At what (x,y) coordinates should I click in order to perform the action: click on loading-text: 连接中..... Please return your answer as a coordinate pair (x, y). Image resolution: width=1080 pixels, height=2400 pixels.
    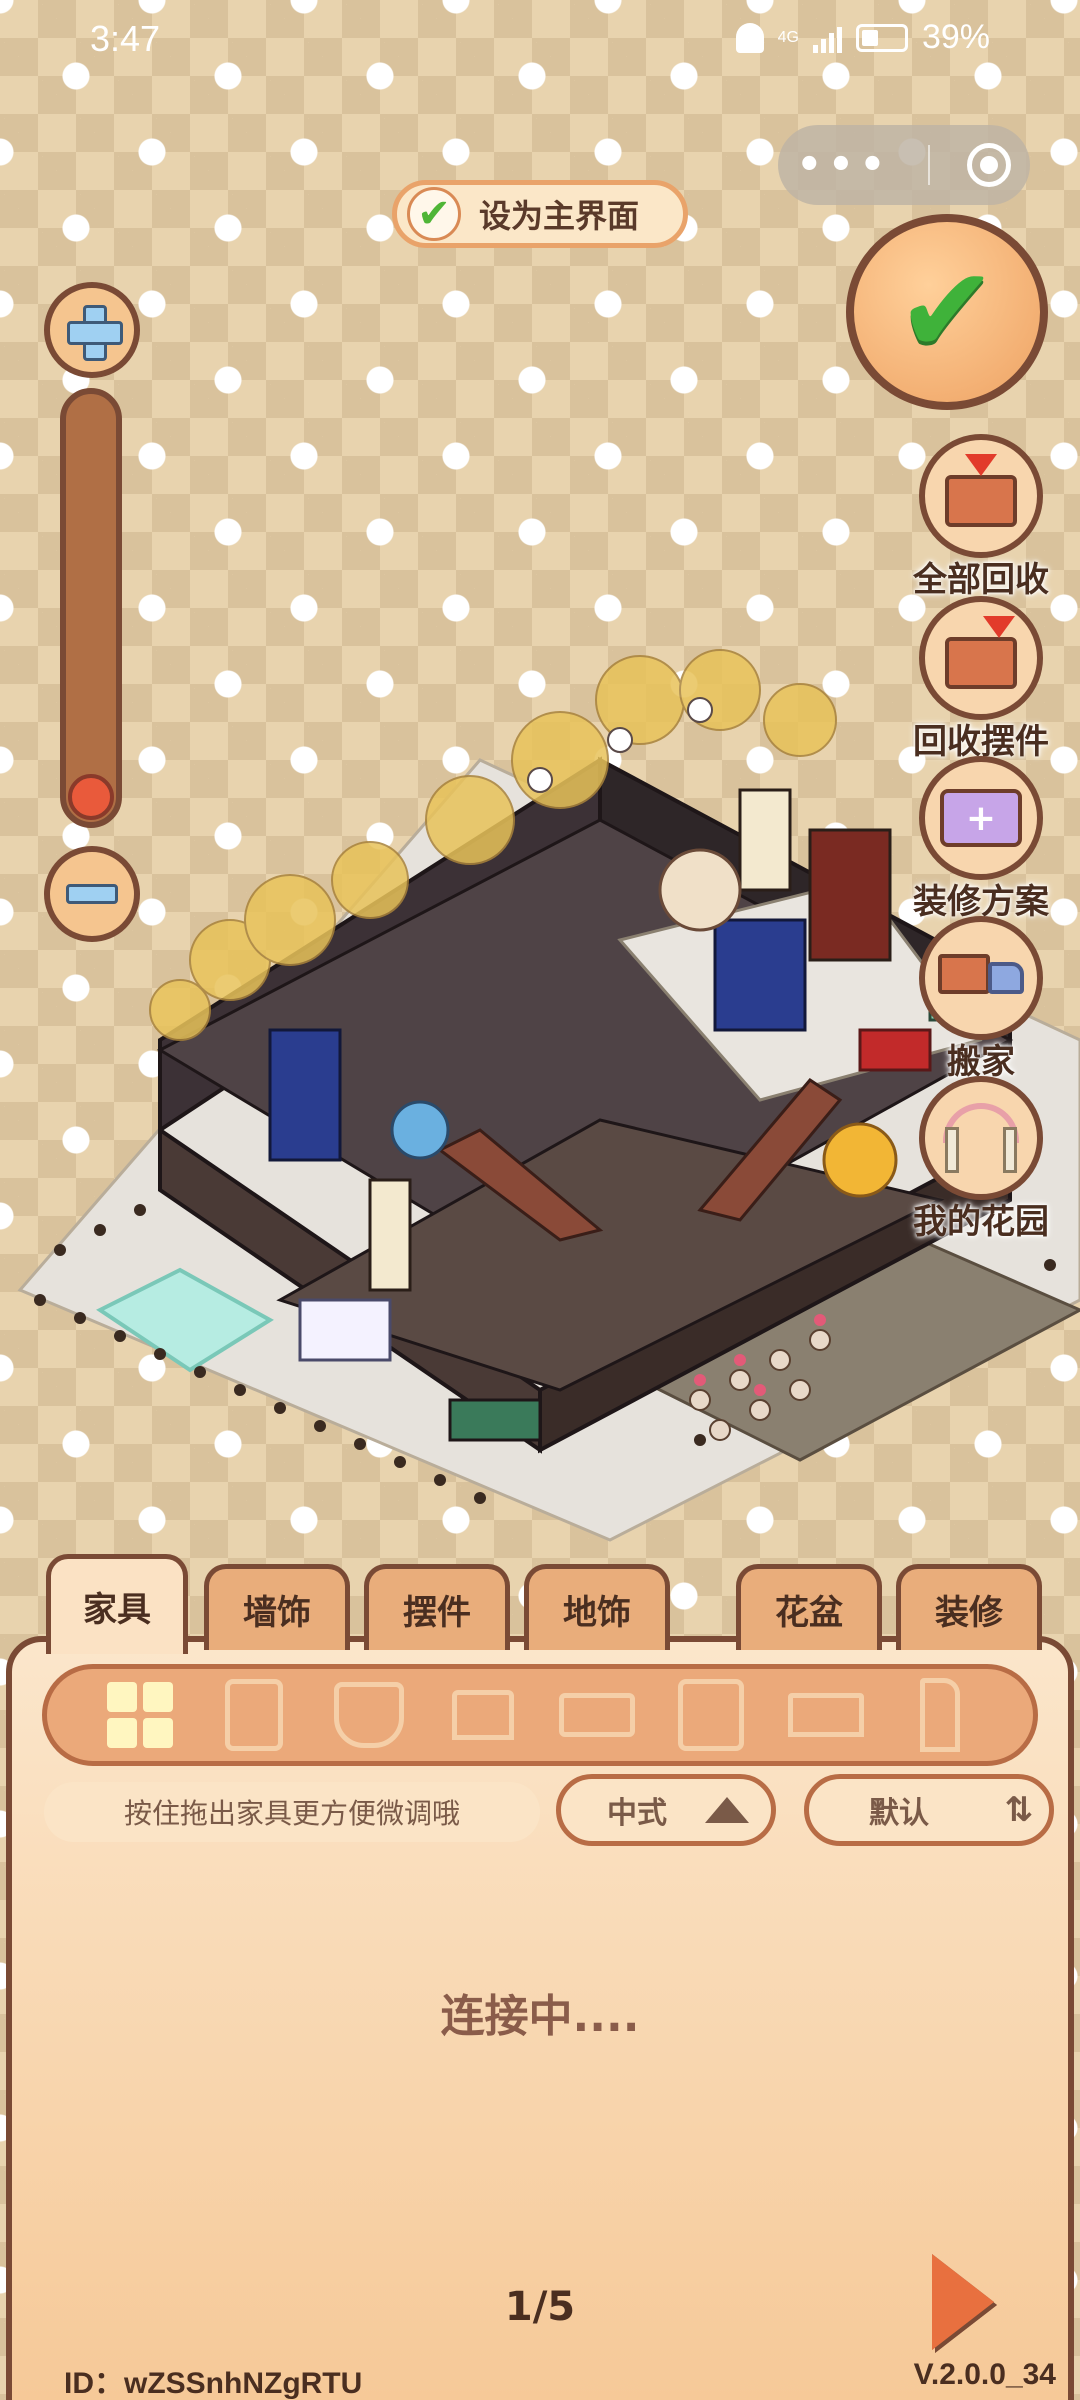
    Looking at the image, I should click on (540, 2016).